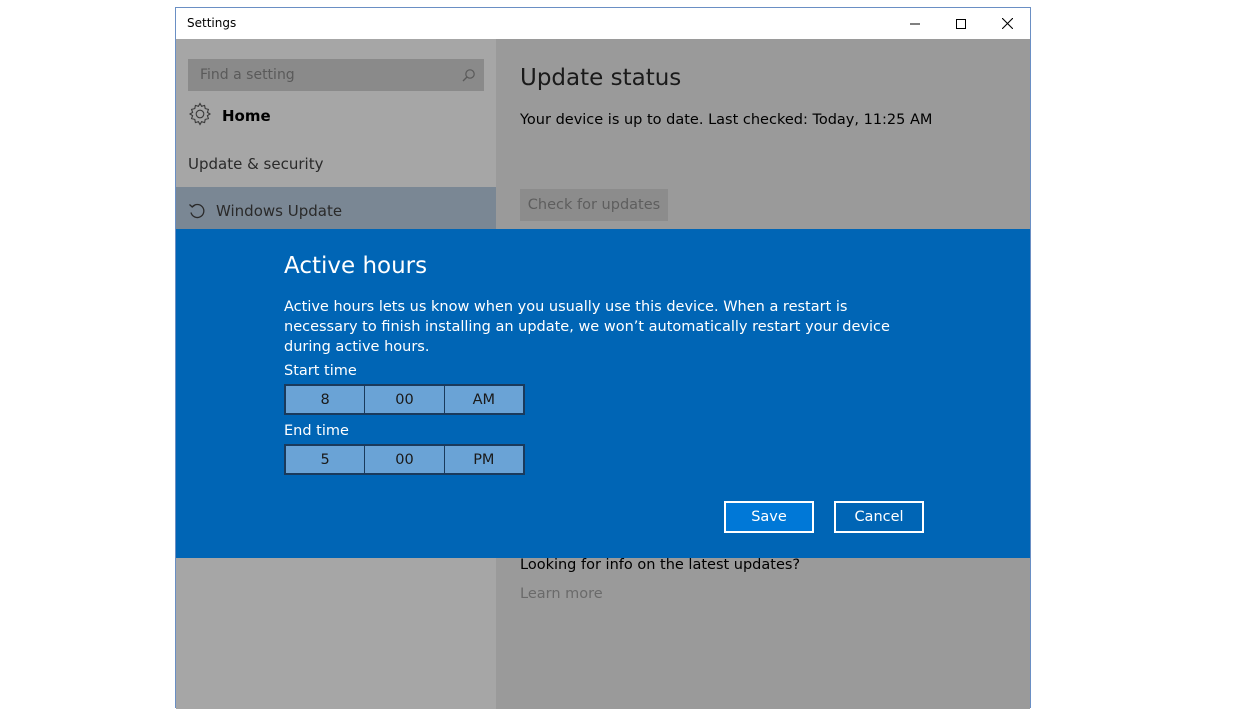  I want to click on minimize-button, so click(915, 23).